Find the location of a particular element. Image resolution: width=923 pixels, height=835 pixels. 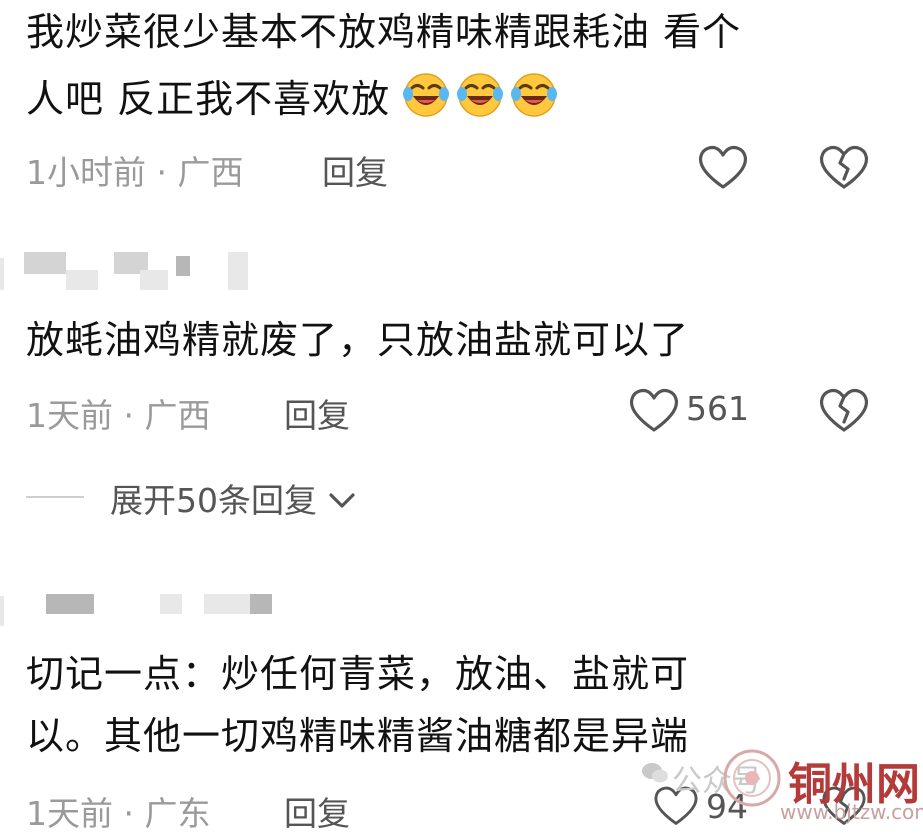

expand-replies-button: 展开50条回复 is located at coordinates (233, 497).